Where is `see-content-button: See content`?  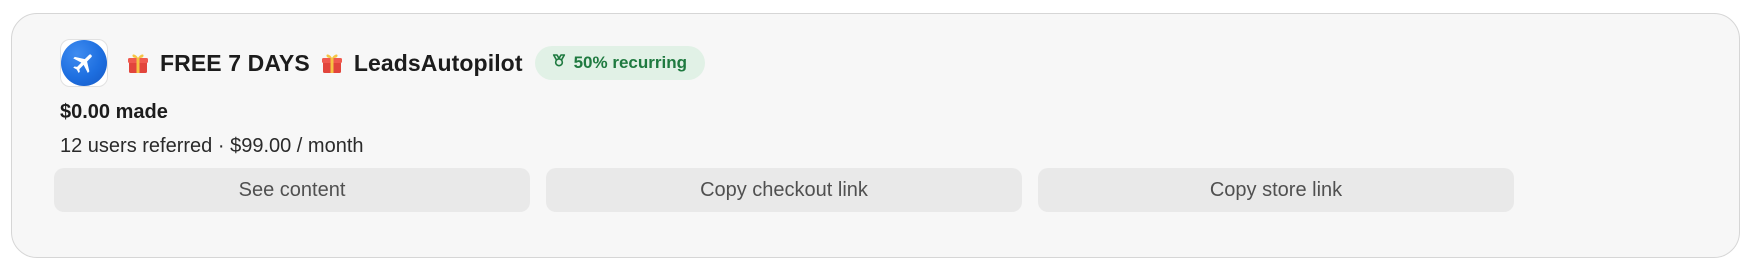 see-content-button: See content is located at coordinates (292, 190).